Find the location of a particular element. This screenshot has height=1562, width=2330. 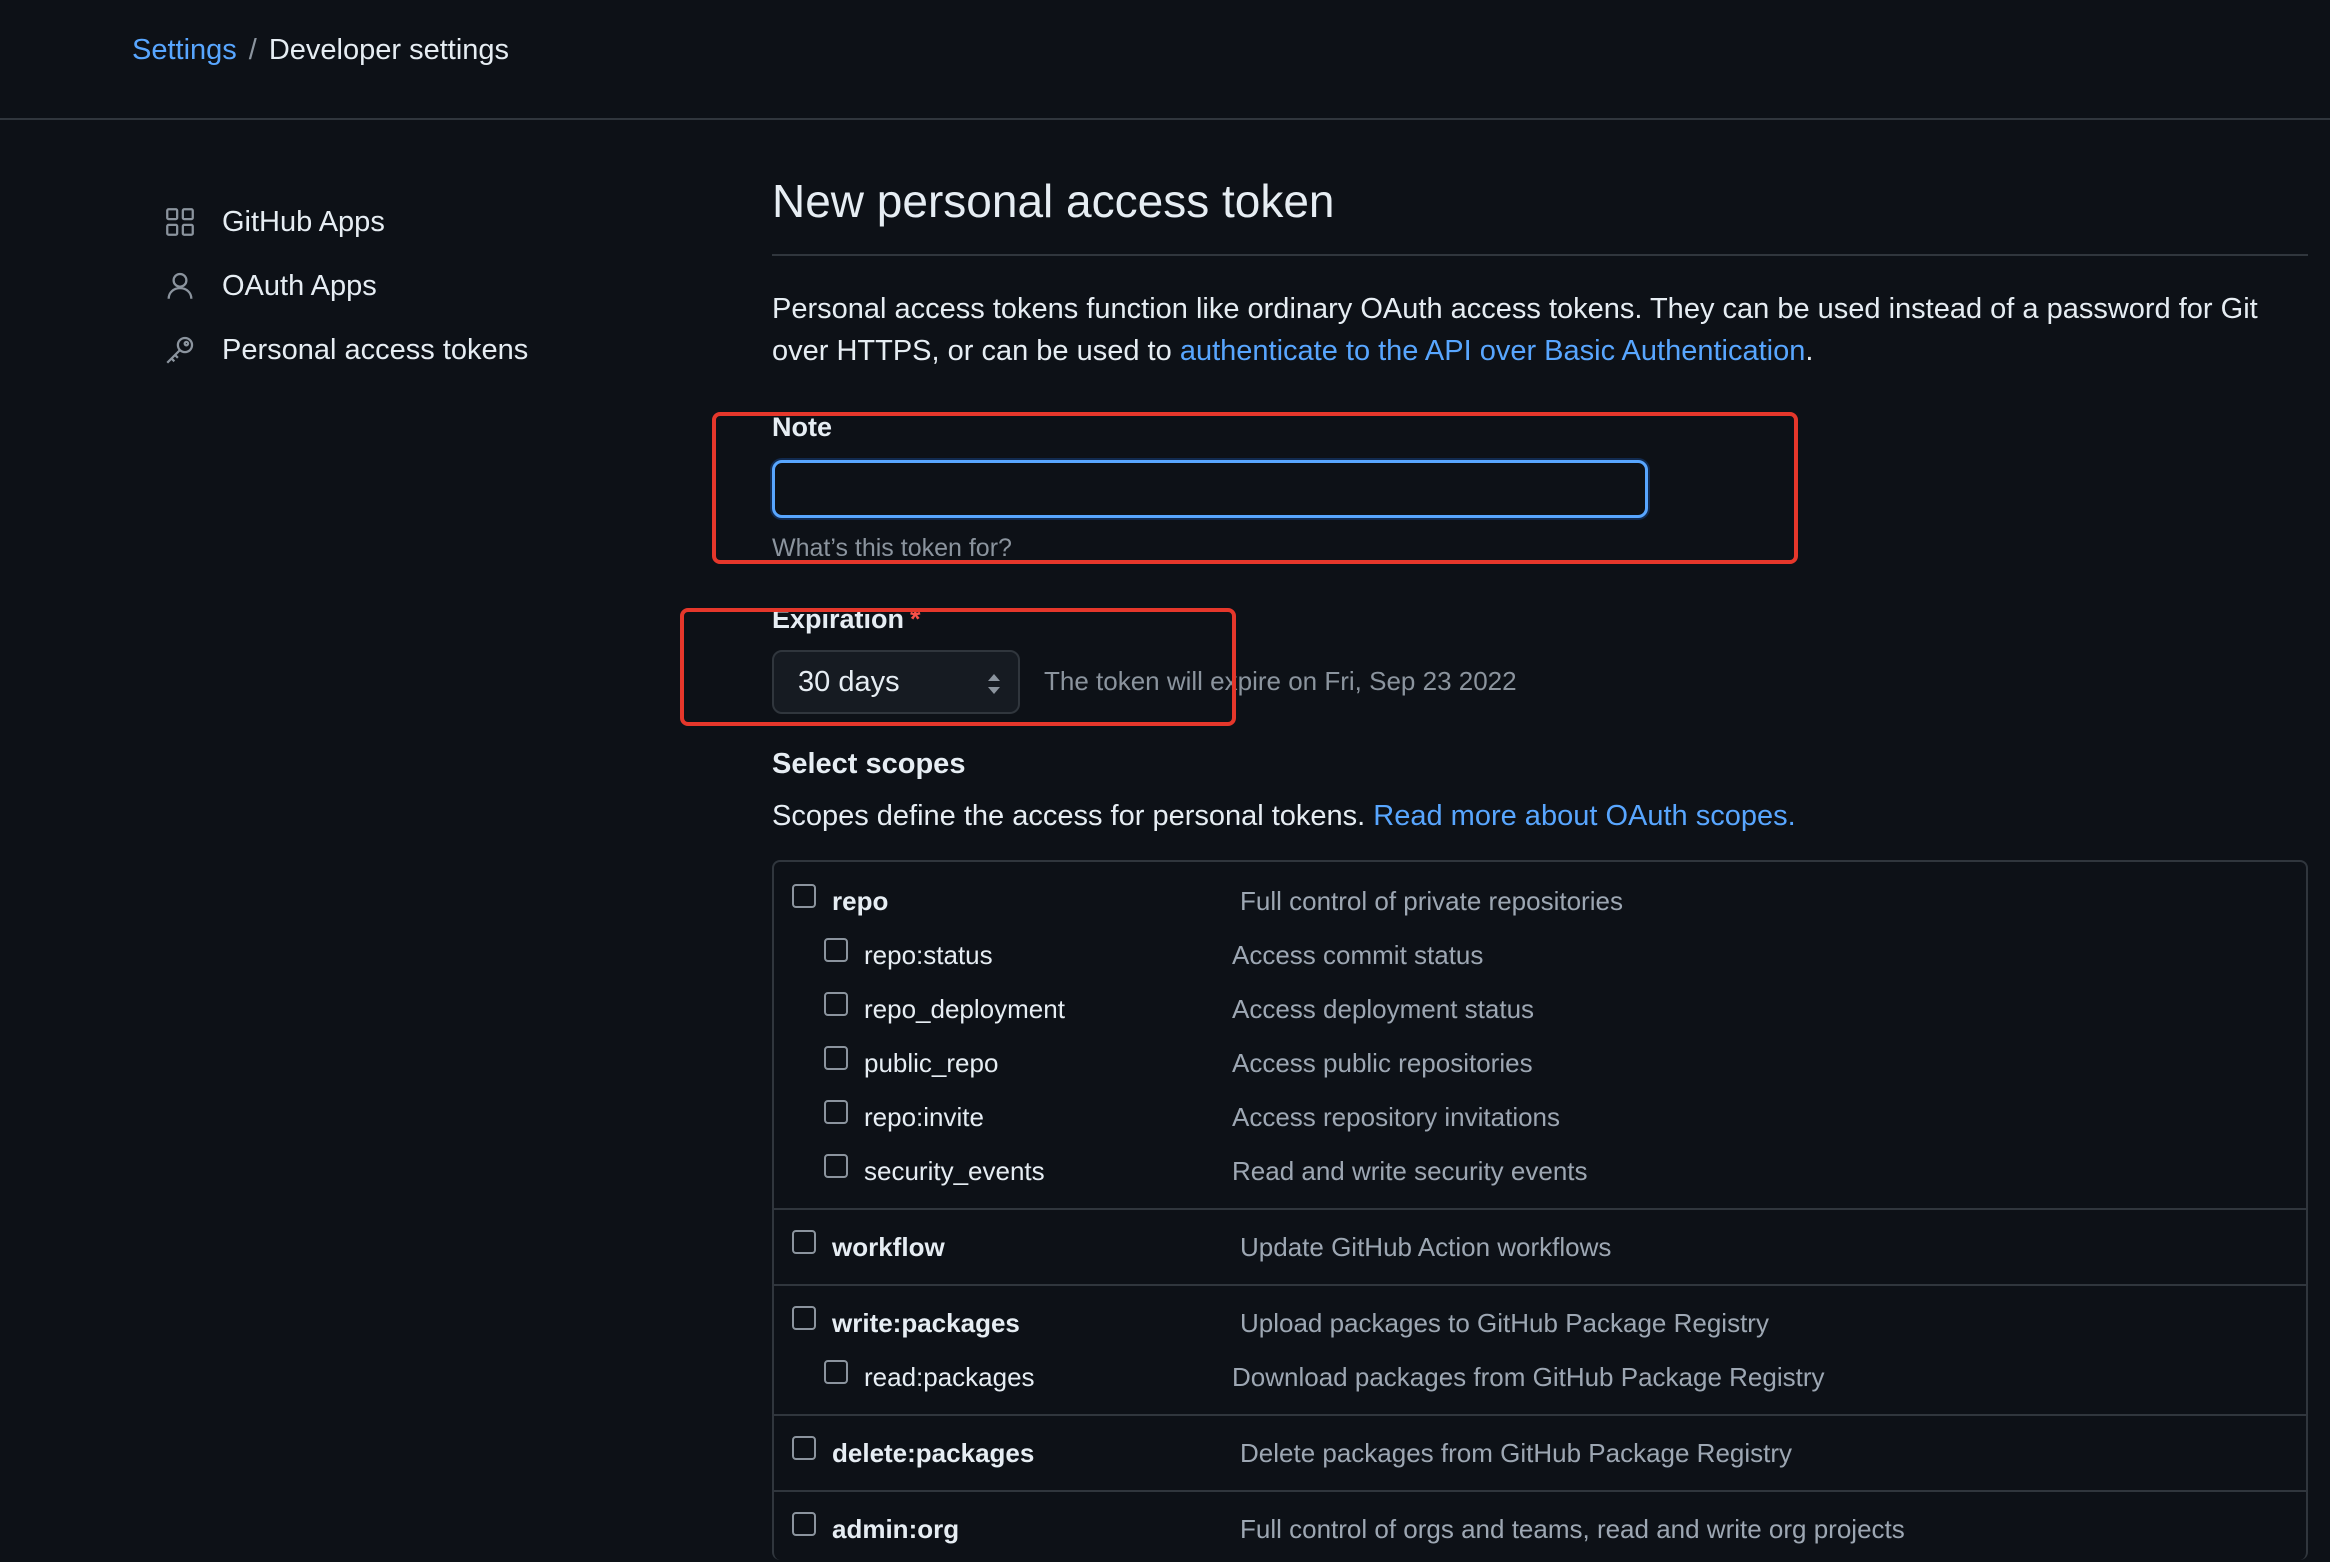

annotation-box-note is located at coordinates (1255, 488).